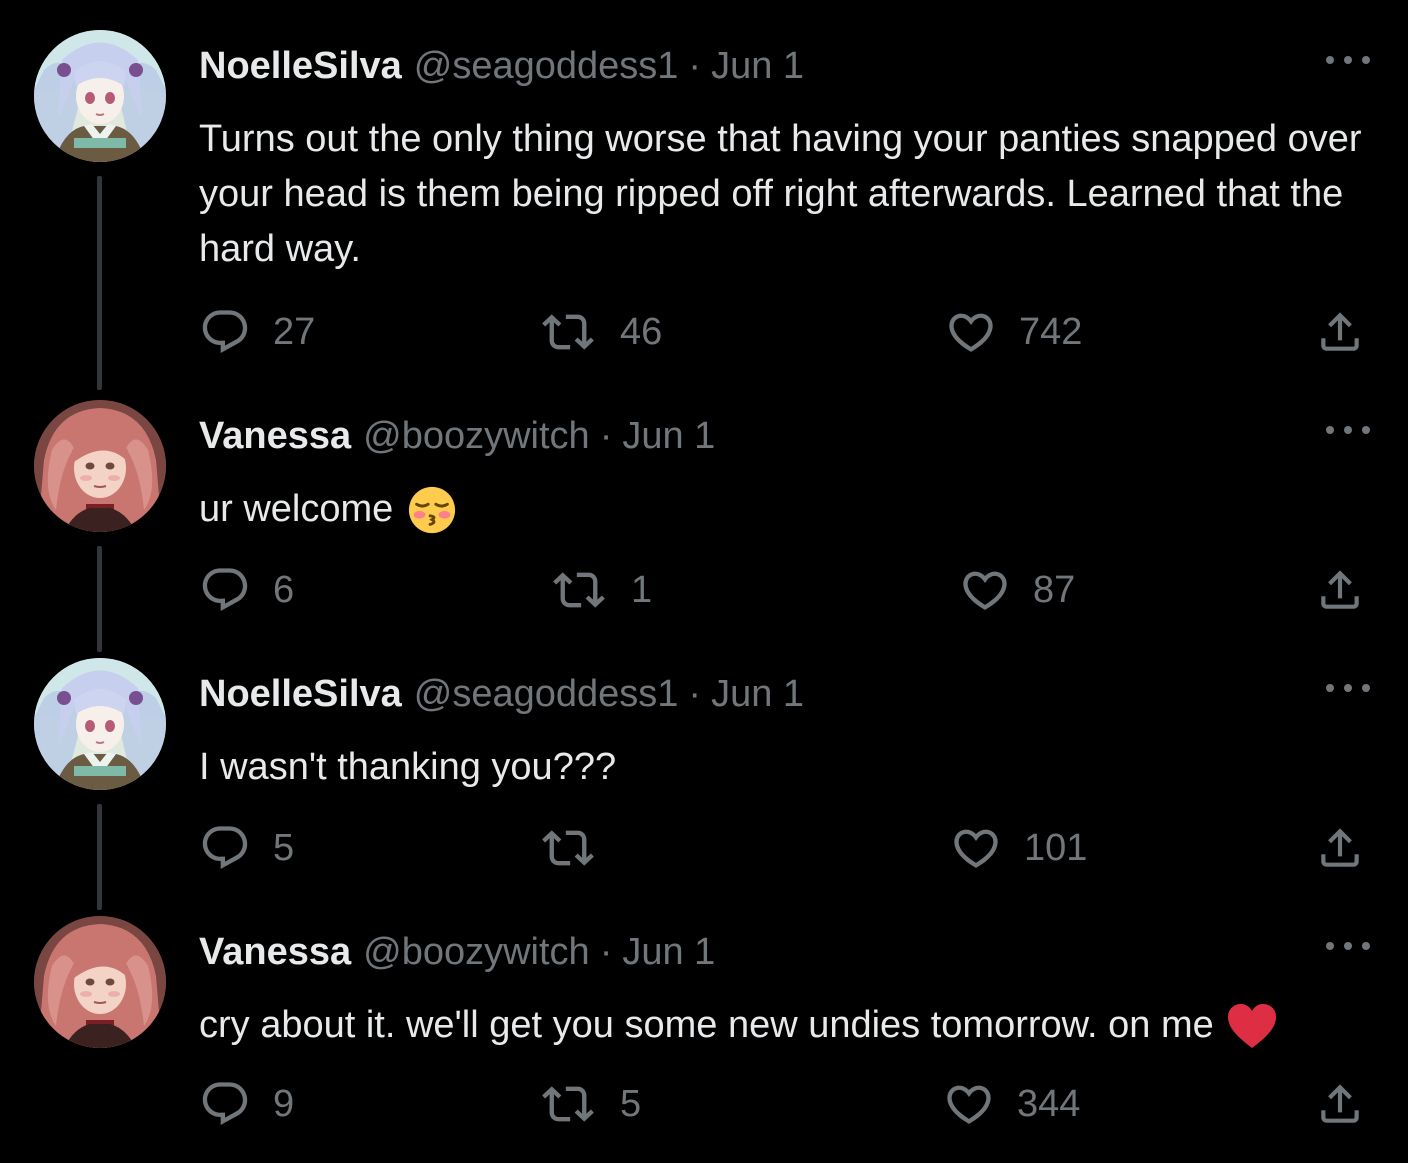 The image size is (1408, 1163). I want to click on like-count: 344, so click(1049, 1103).